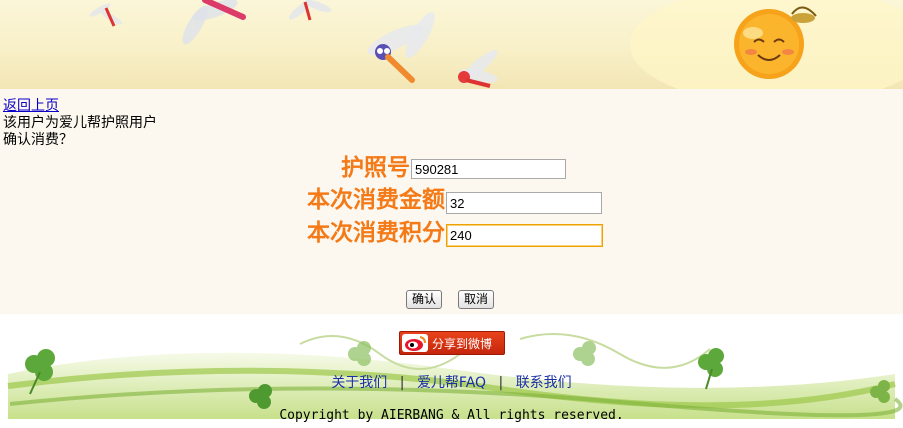  What do you see at coordinates (305, 168) in the screenshot?
I see `passport-row: 护照号` at bounding box center [305, 168].